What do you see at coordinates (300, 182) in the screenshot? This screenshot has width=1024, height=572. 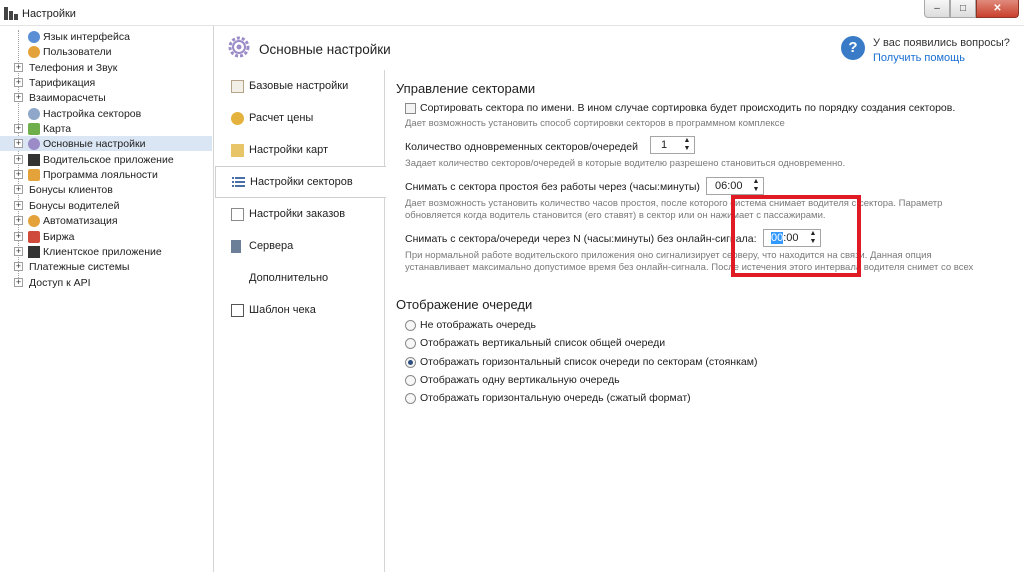 I see `submenu-sectors: Настройки секторов` at bounding box center [300, 182].